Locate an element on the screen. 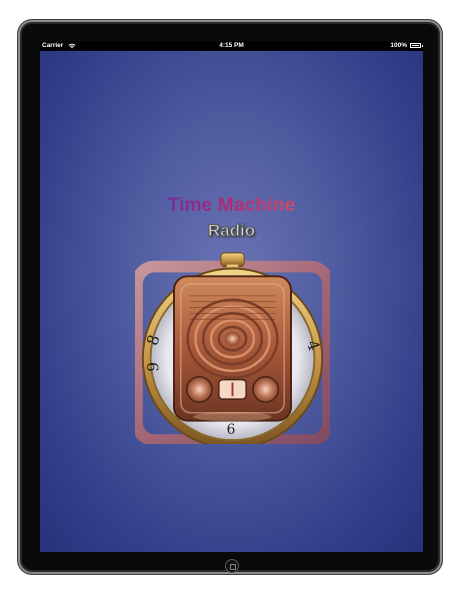 The height and width of the screenshot is (595, 458). svg-text: 9 is located at coordinates (153, 367).